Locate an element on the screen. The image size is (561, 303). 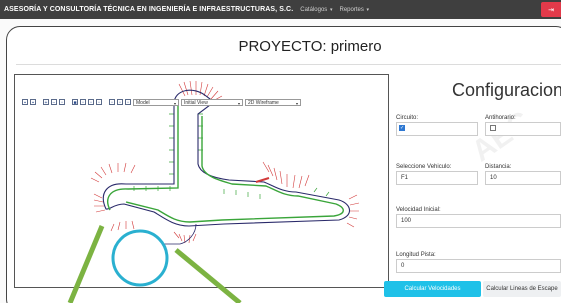
calcular-velocidades-button: Calcular Velocidades is located at coordinates (432, 289).